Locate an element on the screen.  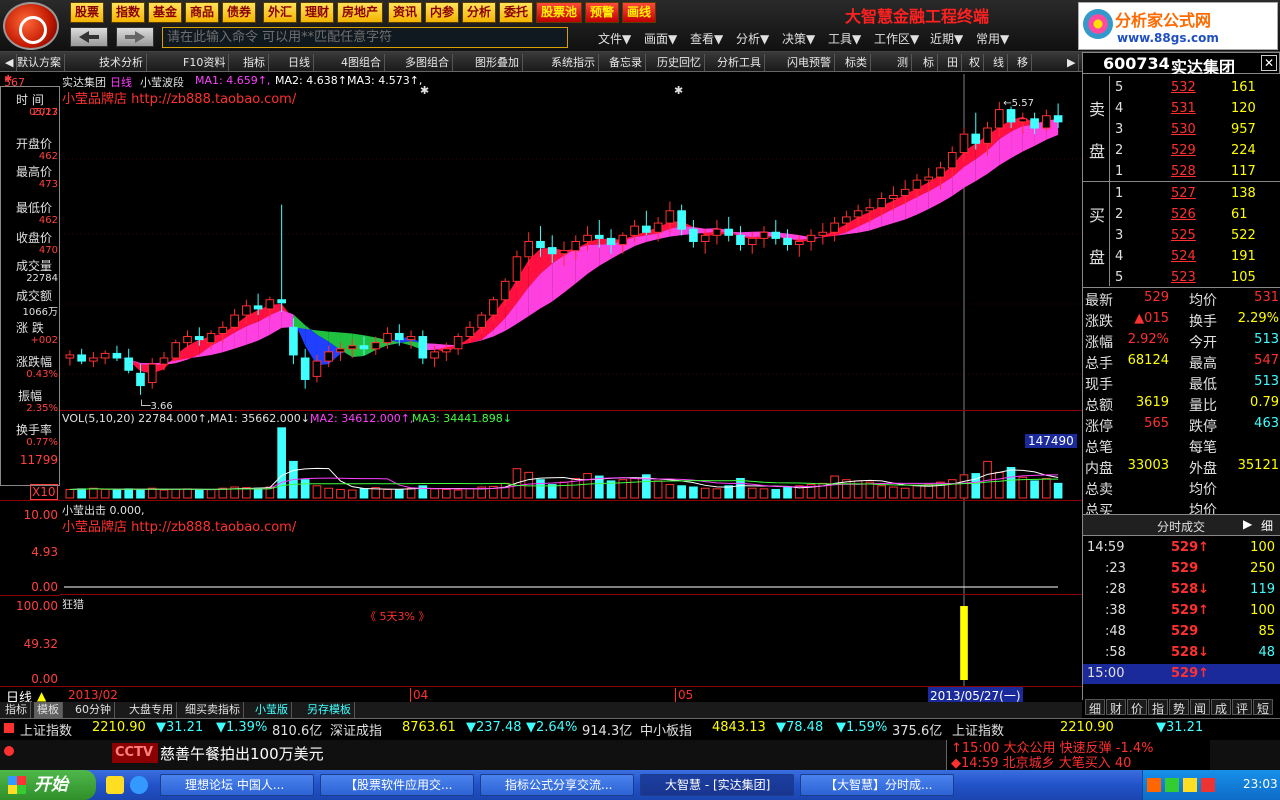
toolbar-item-15: 标 is located at coordinates (929, 62).